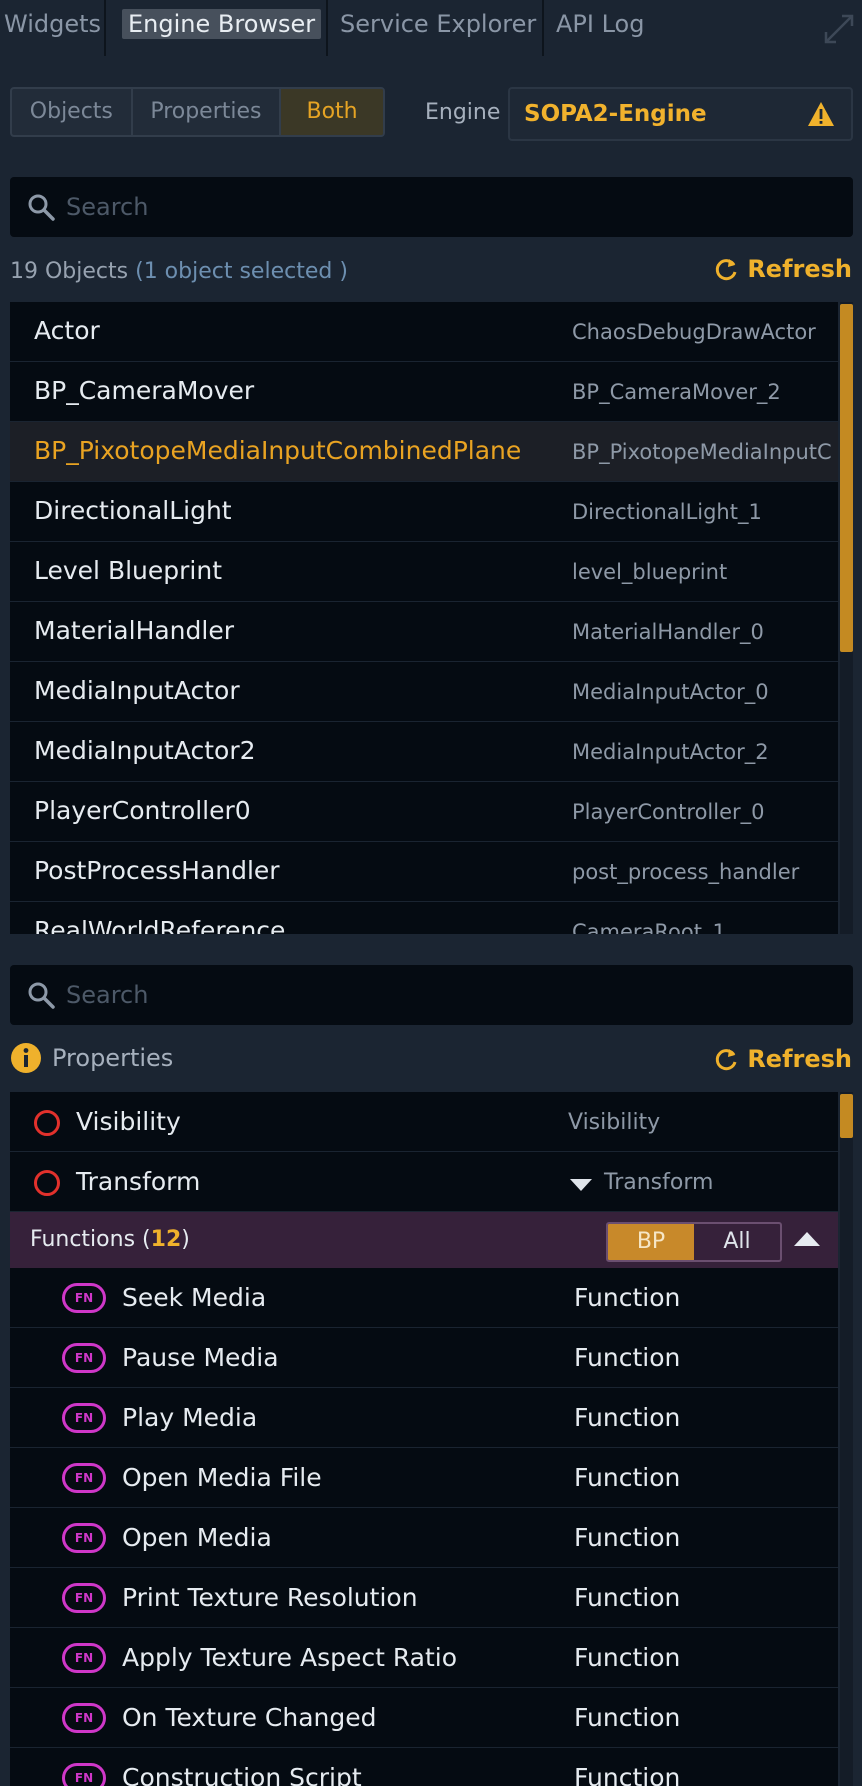 The width and height of the screenshot is (862, 1786). What do you see at coordinates (424, 1658) in the screenshot?
I see `function-row: FN Apply Texture Aspect Ratio Function` at bounding box center [424, 1658].